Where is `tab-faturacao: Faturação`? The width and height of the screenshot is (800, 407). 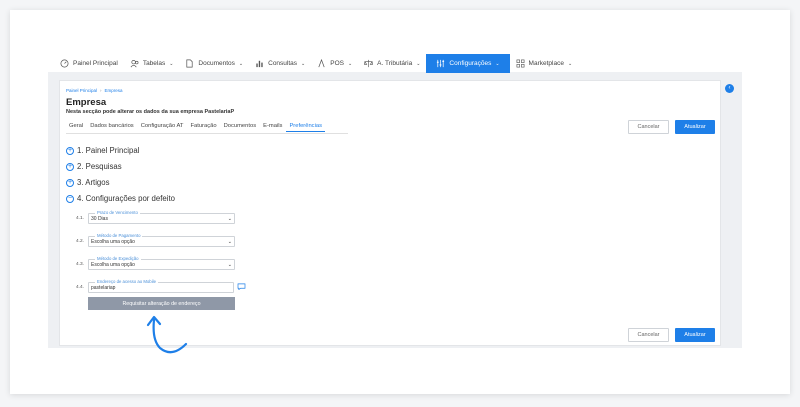
tab-faturacao: Faturação is located at coordinates (203, 127).